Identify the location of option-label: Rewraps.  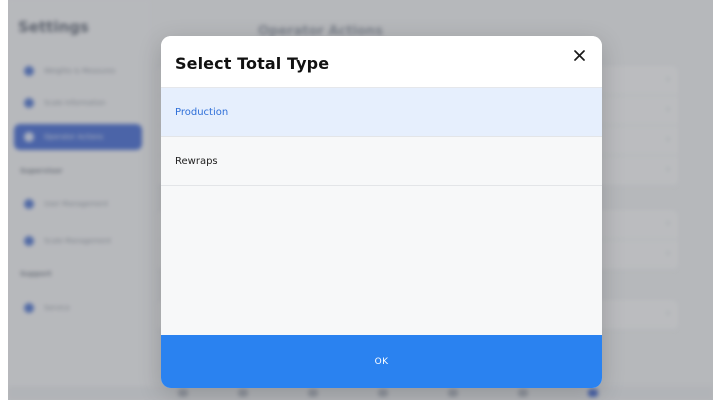
(196, 161).